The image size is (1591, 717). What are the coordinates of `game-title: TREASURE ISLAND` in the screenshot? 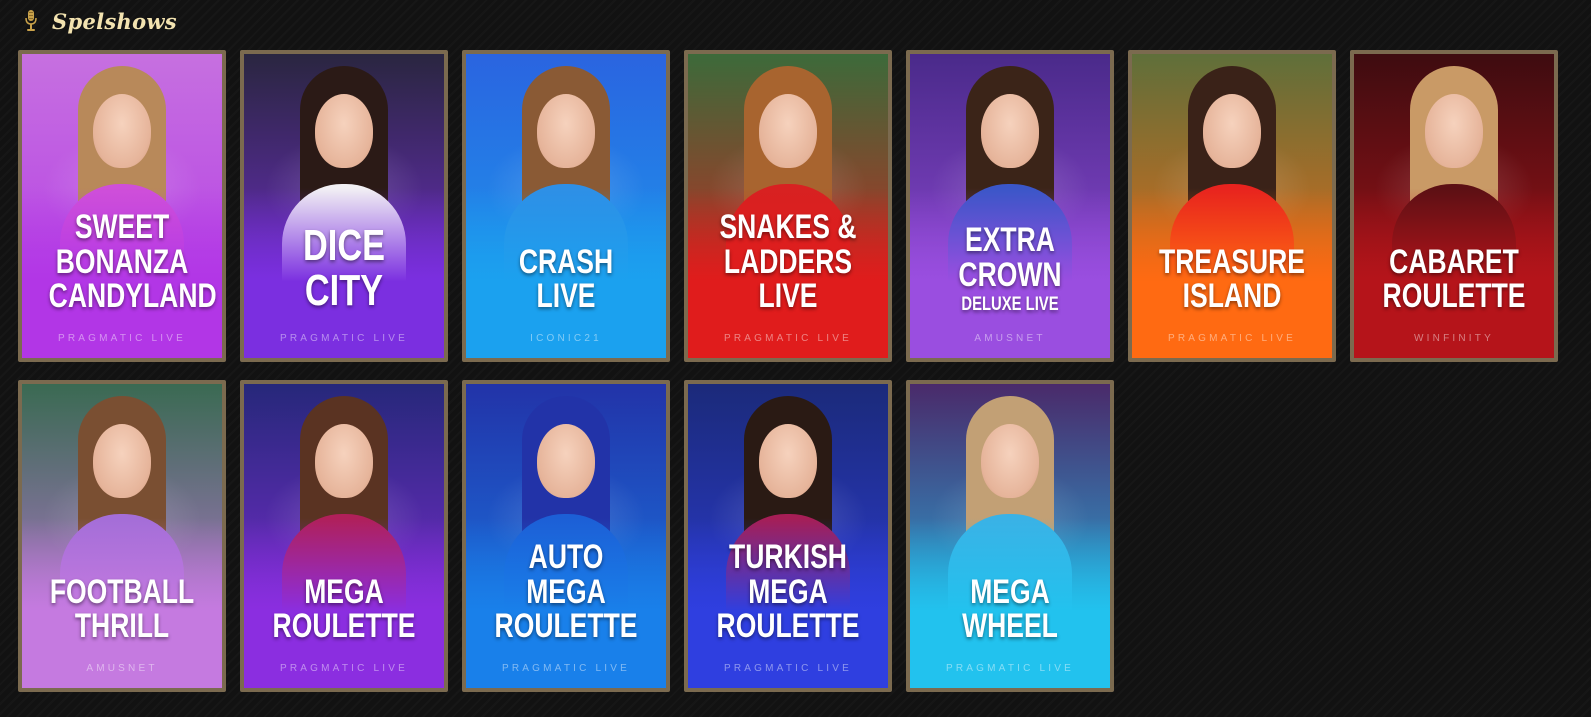 It's located at (1232, 279).